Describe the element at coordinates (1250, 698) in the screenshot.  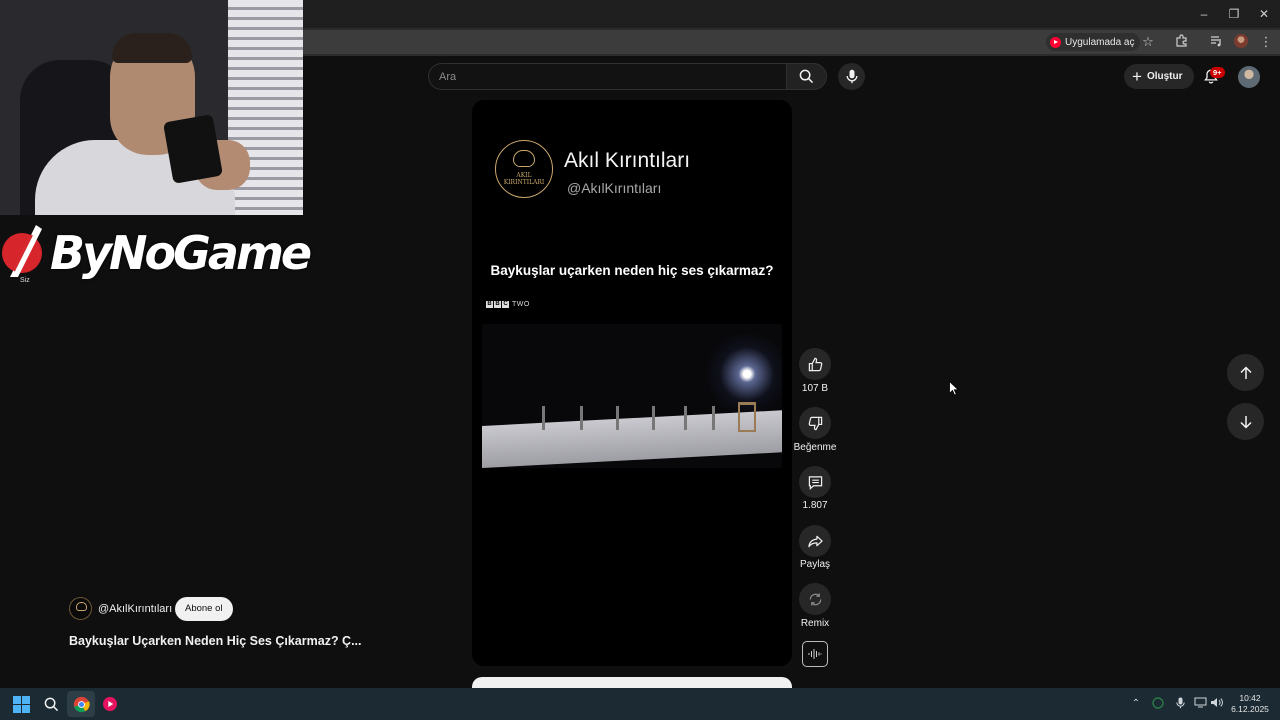
I see `clock-time: 10:42` at that location.